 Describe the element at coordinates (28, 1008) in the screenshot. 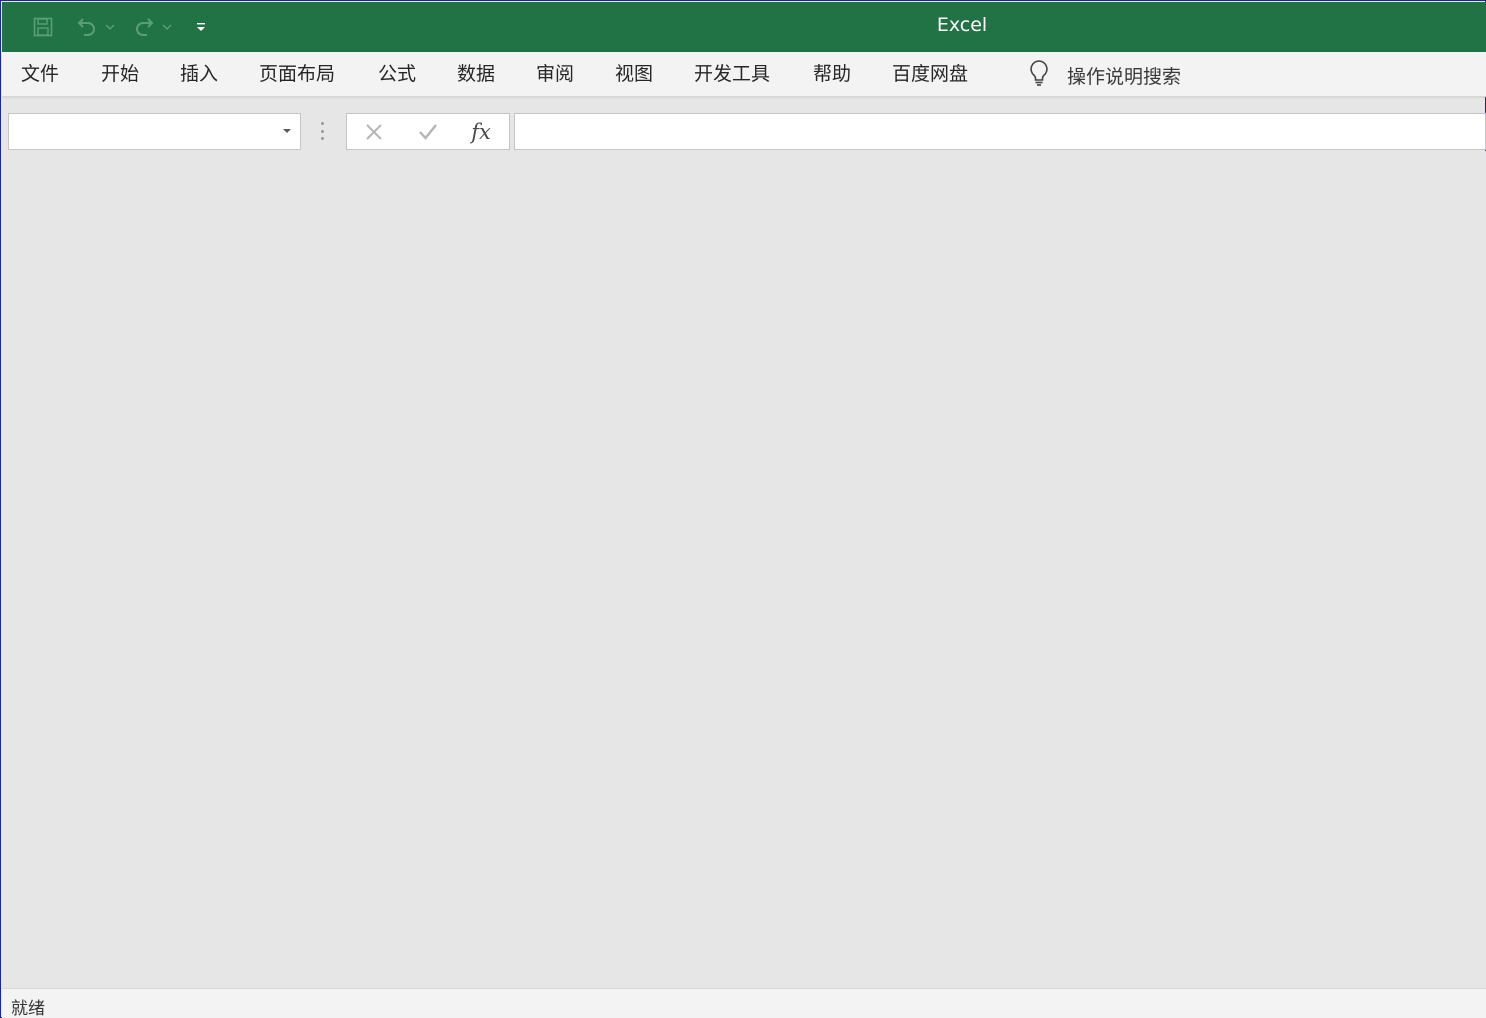

I see `status-text: 就绪` at that location.